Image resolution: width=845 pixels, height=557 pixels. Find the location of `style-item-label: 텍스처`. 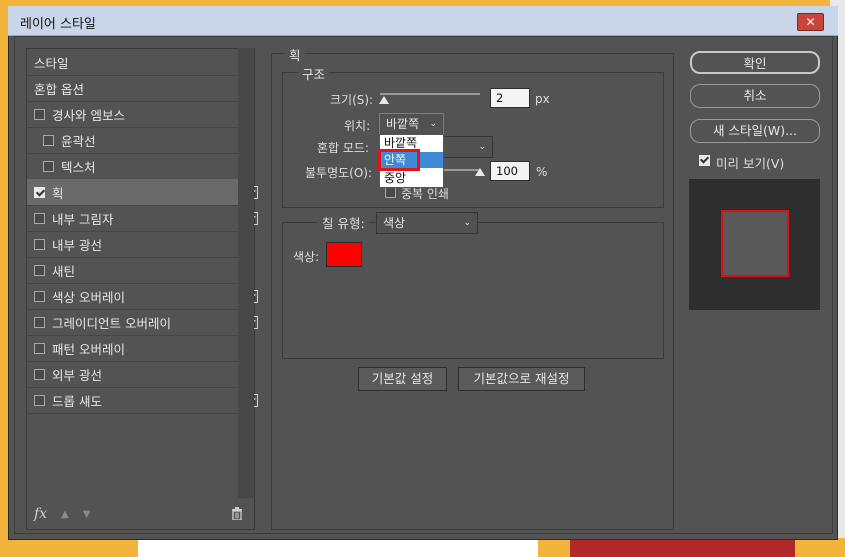

style-item-label: 텍스처 is located at coordinates (78, 167).